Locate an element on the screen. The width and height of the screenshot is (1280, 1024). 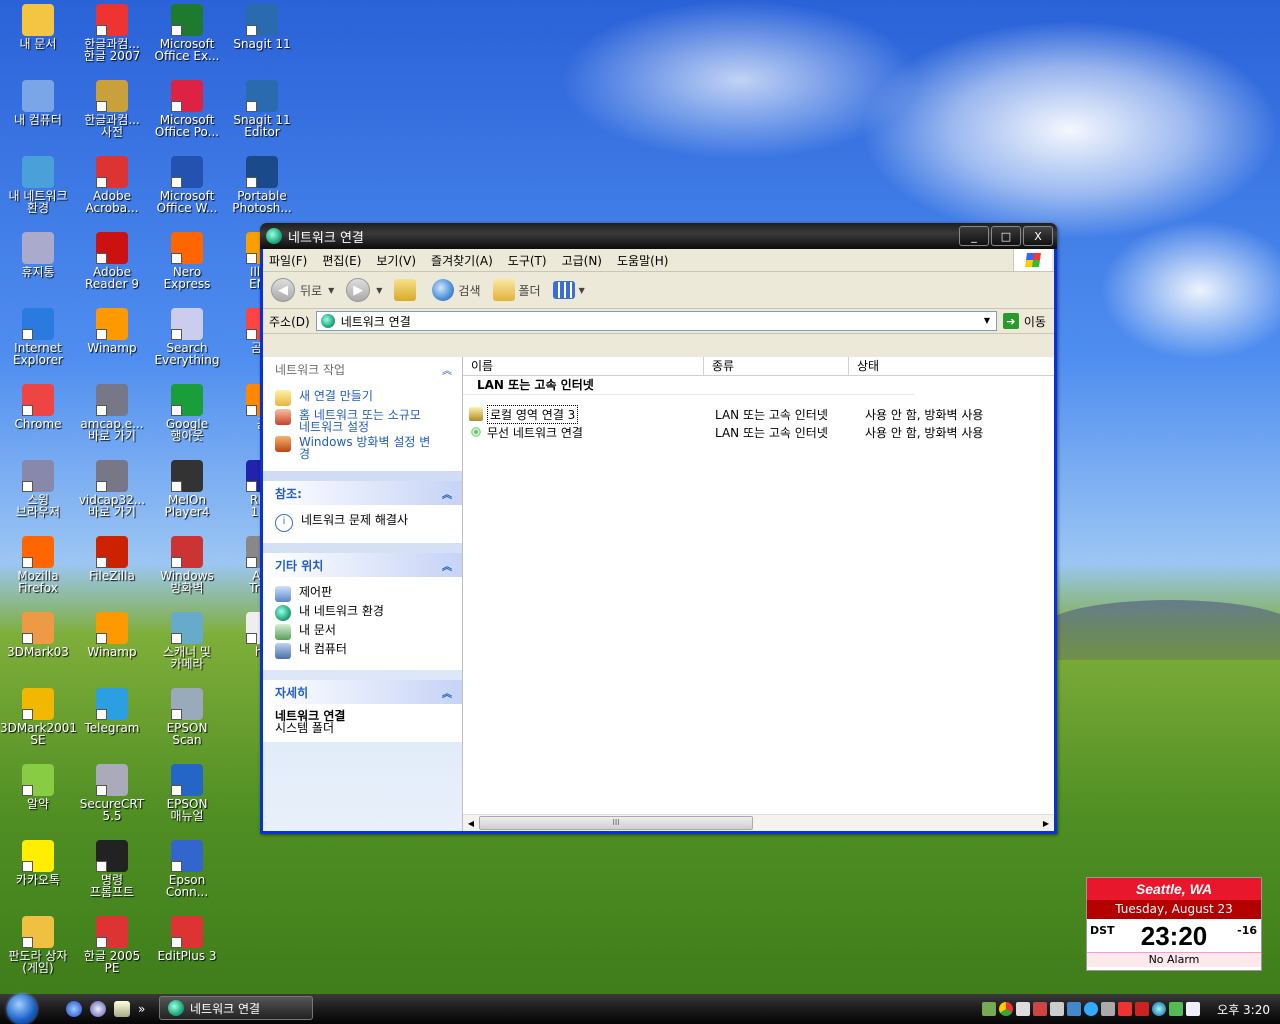
desktop-icon: Snagit 11 is located at coordinates (262, 27).